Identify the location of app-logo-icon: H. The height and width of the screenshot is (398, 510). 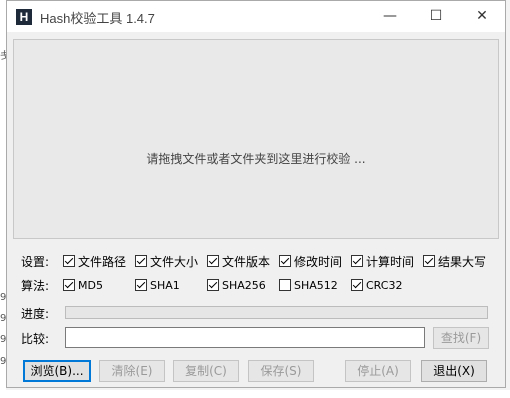
(24, 17).